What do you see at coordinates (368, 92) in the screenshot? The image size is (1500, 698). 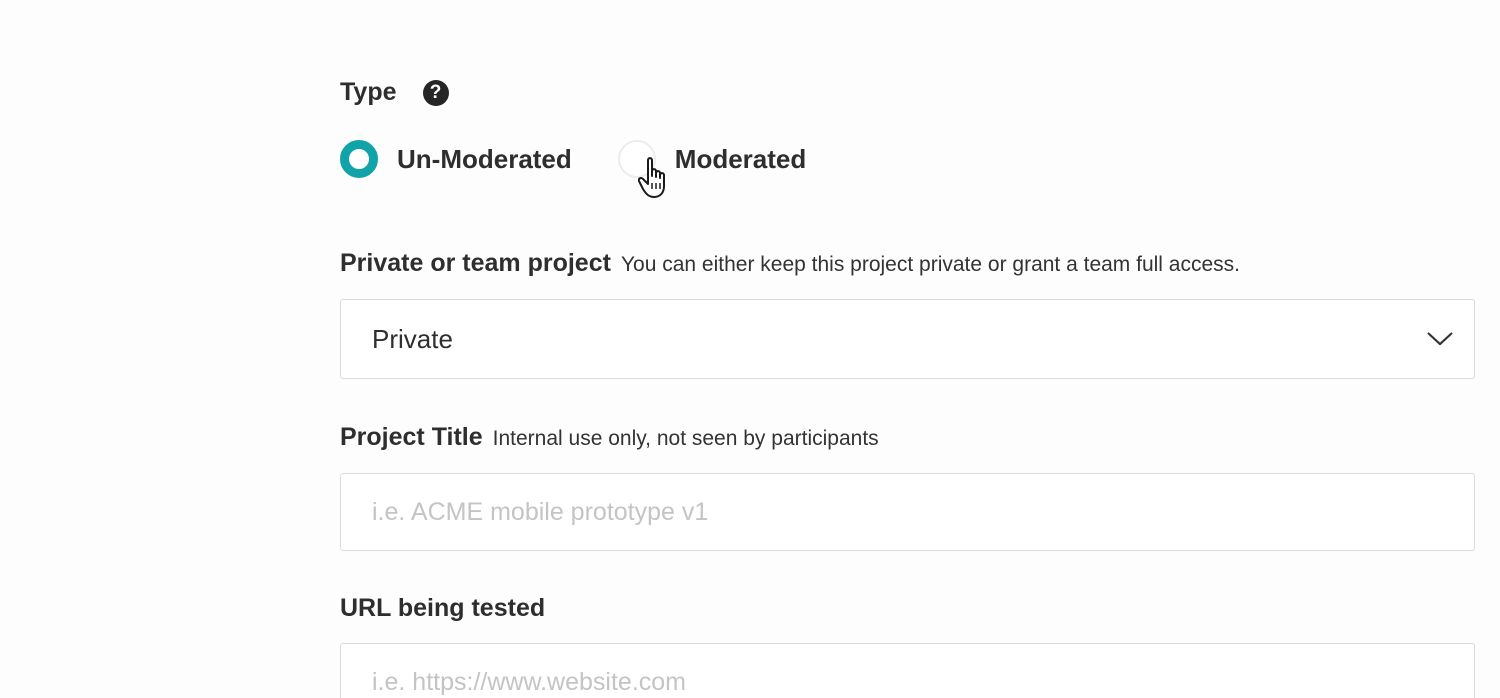 I see `type-label: Type` at bounding box center [368, 92].